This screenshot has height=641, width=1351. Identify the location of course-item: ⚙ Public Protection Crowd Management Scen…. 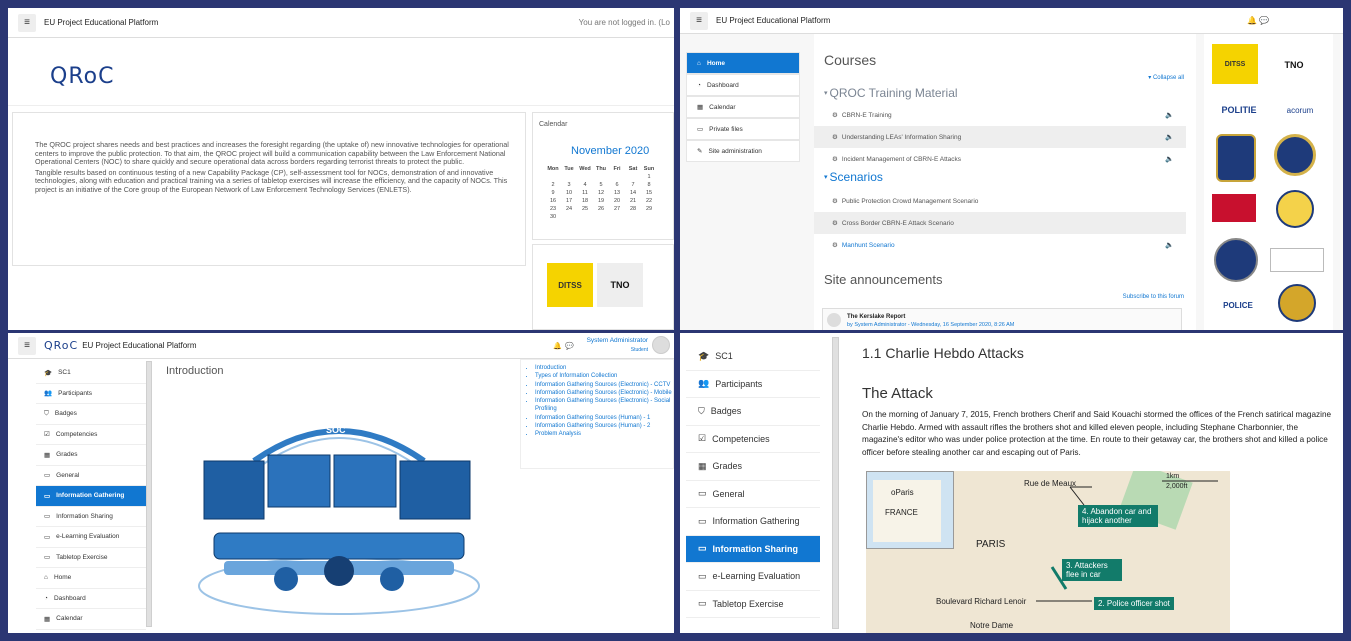
(1000, 201).